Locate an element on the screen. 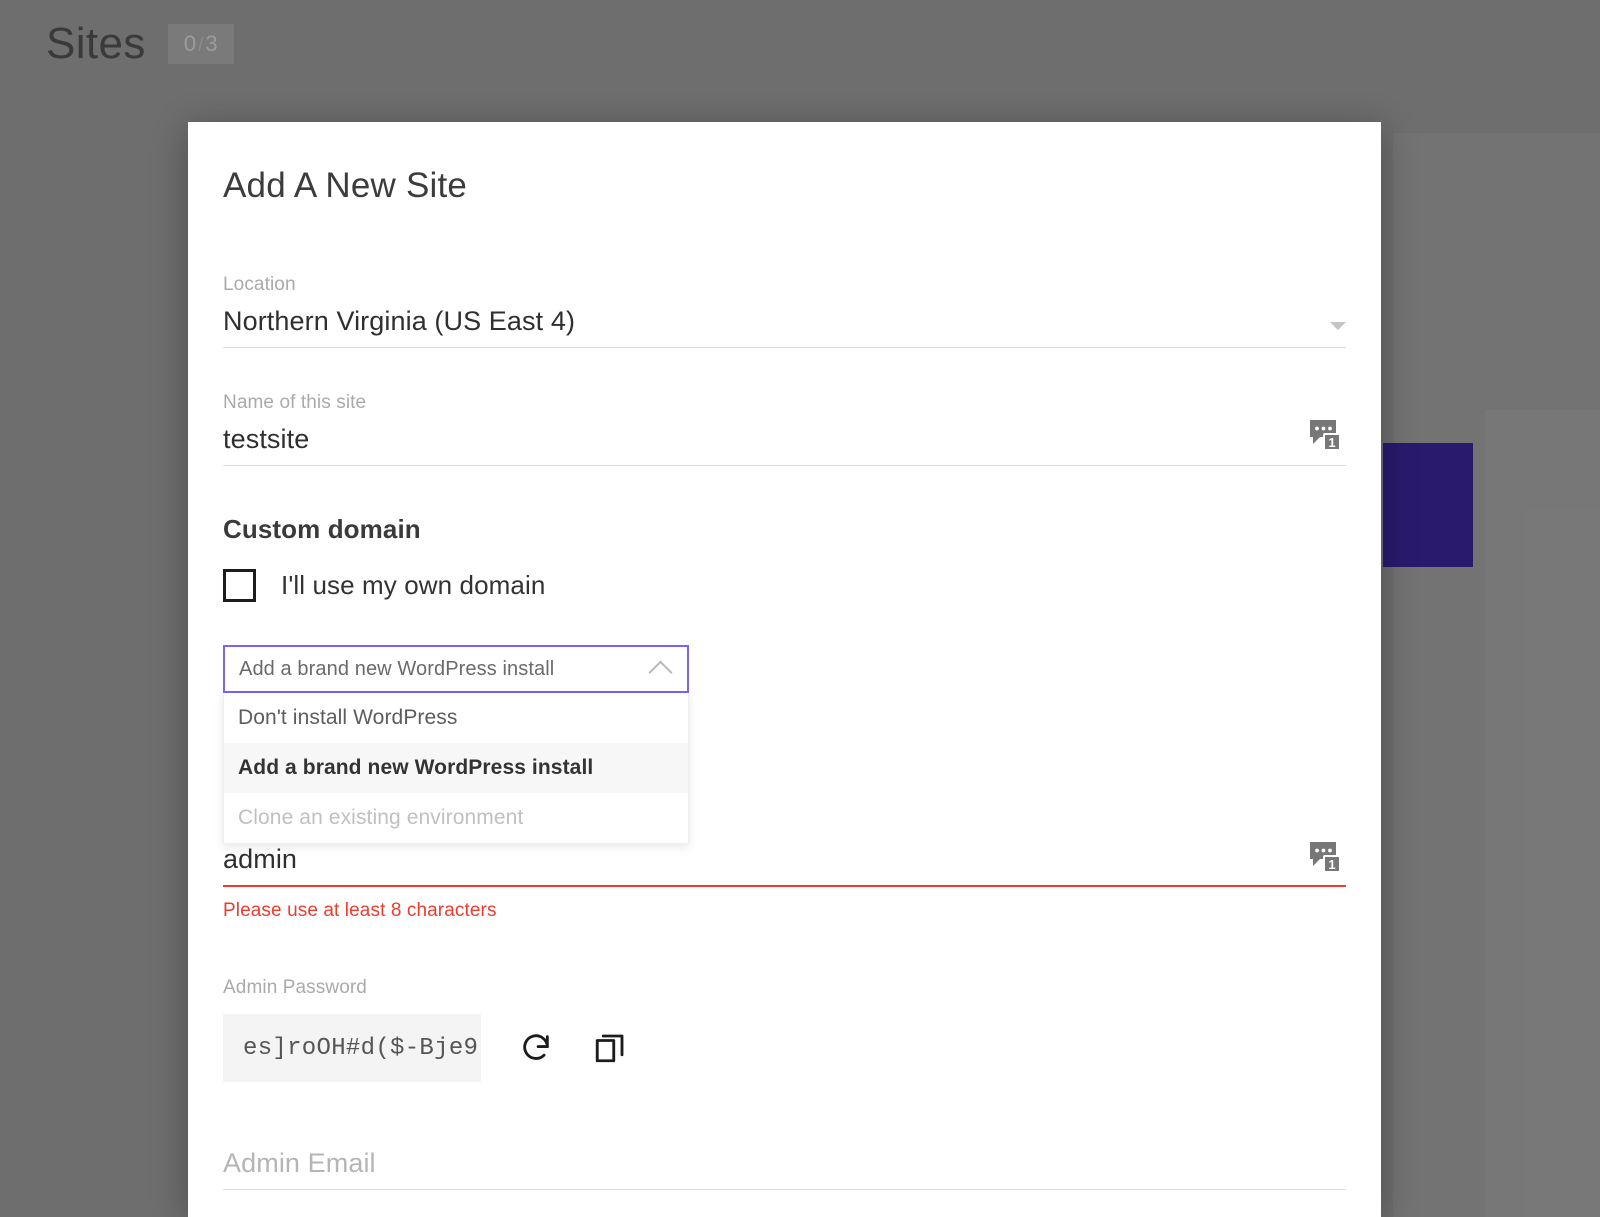  admin-password-label: Admin Password is located at coordinates (295, 987).